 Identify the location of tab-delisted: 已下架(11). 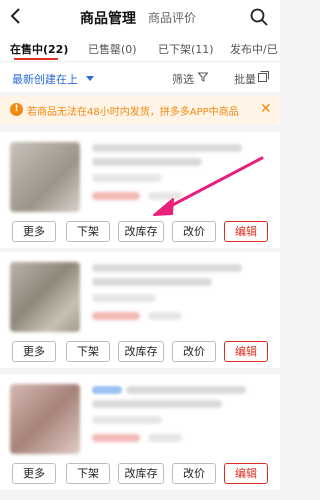
(186, 49).